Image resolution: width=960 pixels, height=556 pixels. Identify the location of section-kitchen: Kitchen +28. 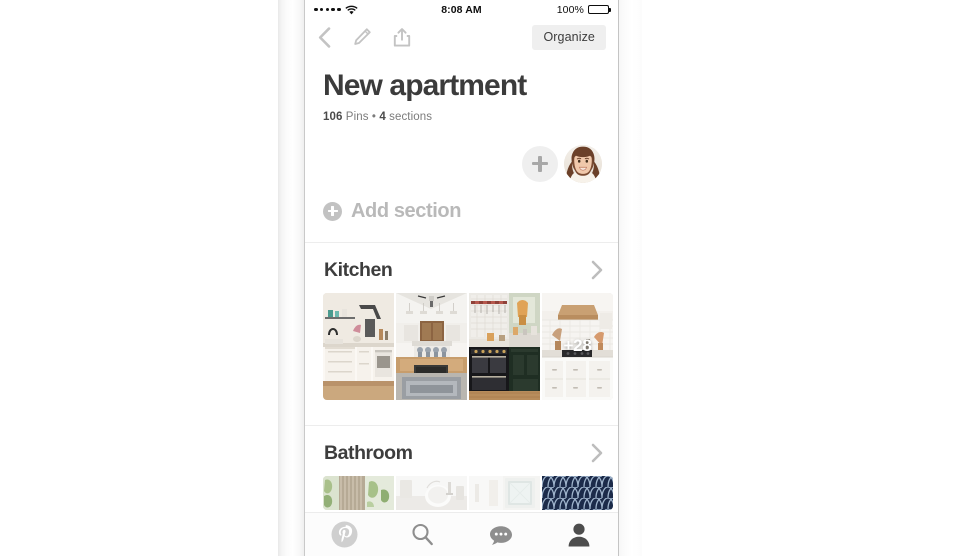
(461, 321).